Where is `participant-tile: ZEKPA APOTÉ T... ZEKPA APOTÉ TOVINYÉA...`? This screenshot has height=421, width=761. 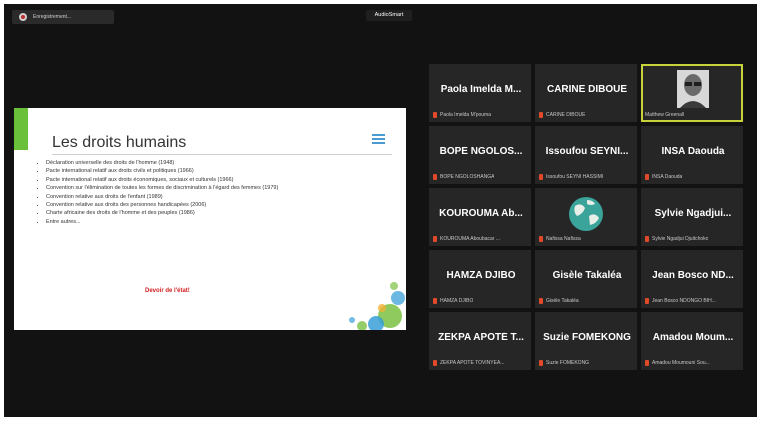
participant-tile: ZEKPA APOTÉ T... ZEKPA APOTÉ TOVINYÉA... is located at coordinates (480, 341).